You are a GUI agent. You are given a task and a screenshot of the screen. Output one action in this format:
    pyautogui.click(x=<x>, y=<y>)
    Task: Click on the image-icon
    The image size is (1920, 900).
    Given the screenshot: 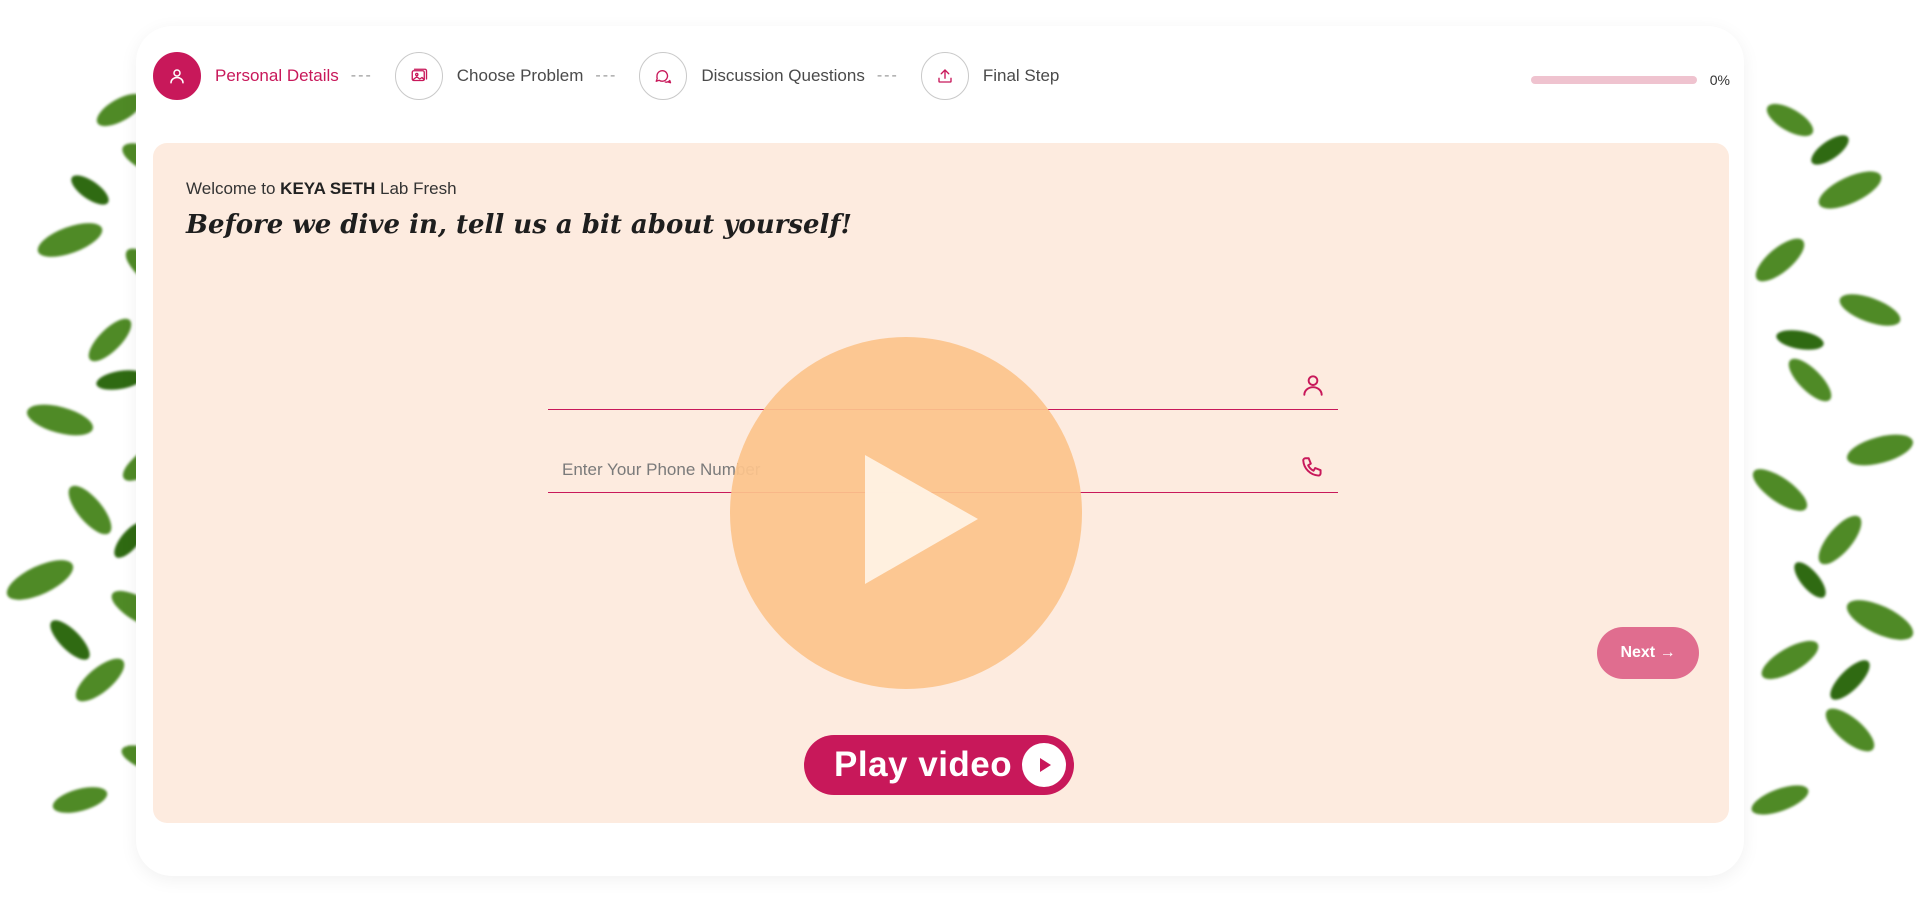 What is the action you would take?
    pyautogui.click(x=418, y=76)
    